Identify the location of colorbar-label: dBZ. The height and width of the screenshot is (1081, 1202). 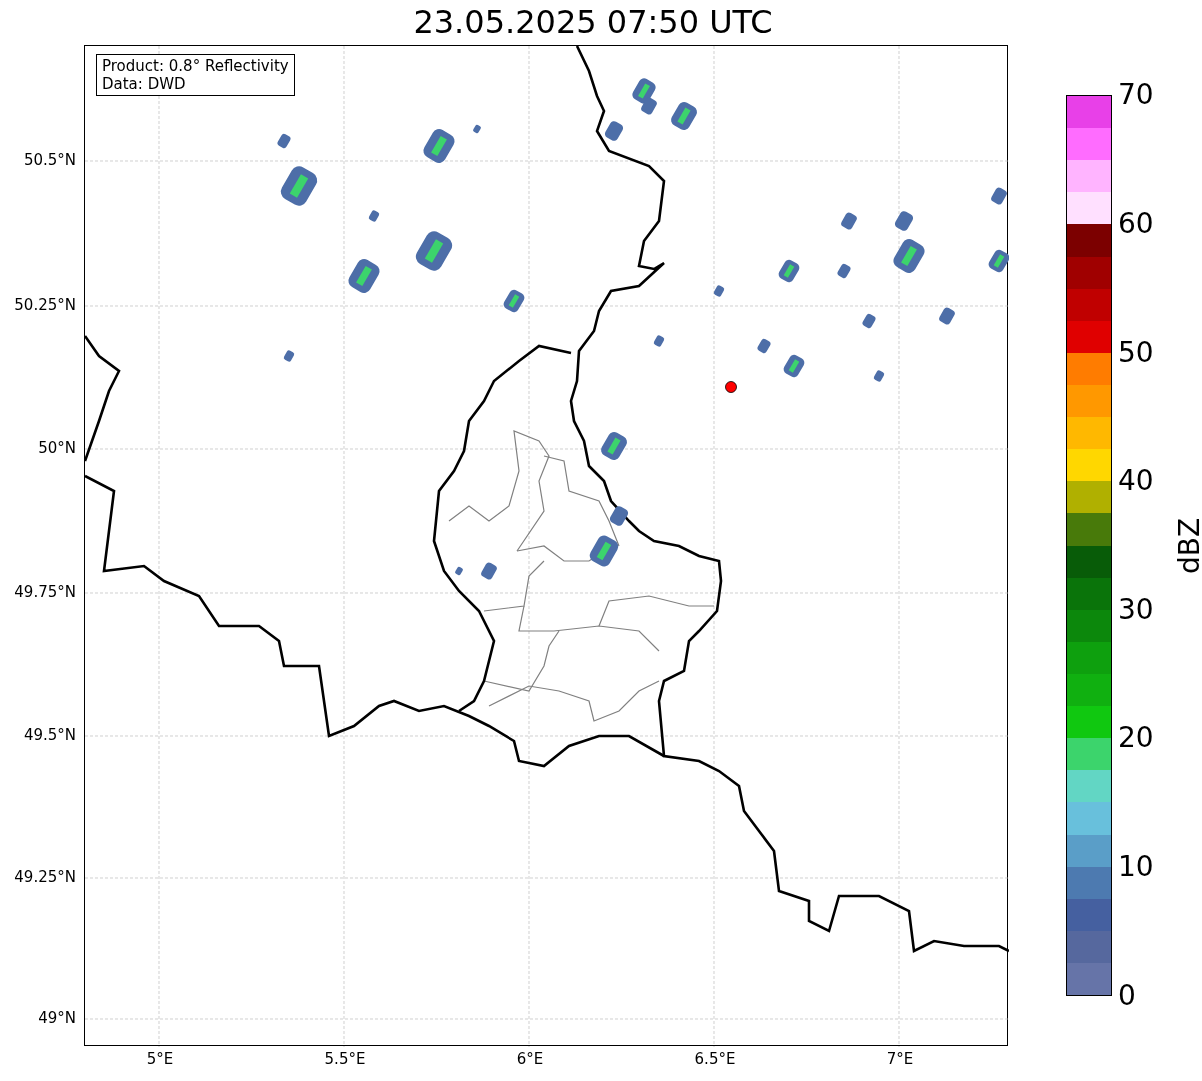
(1188, 545).